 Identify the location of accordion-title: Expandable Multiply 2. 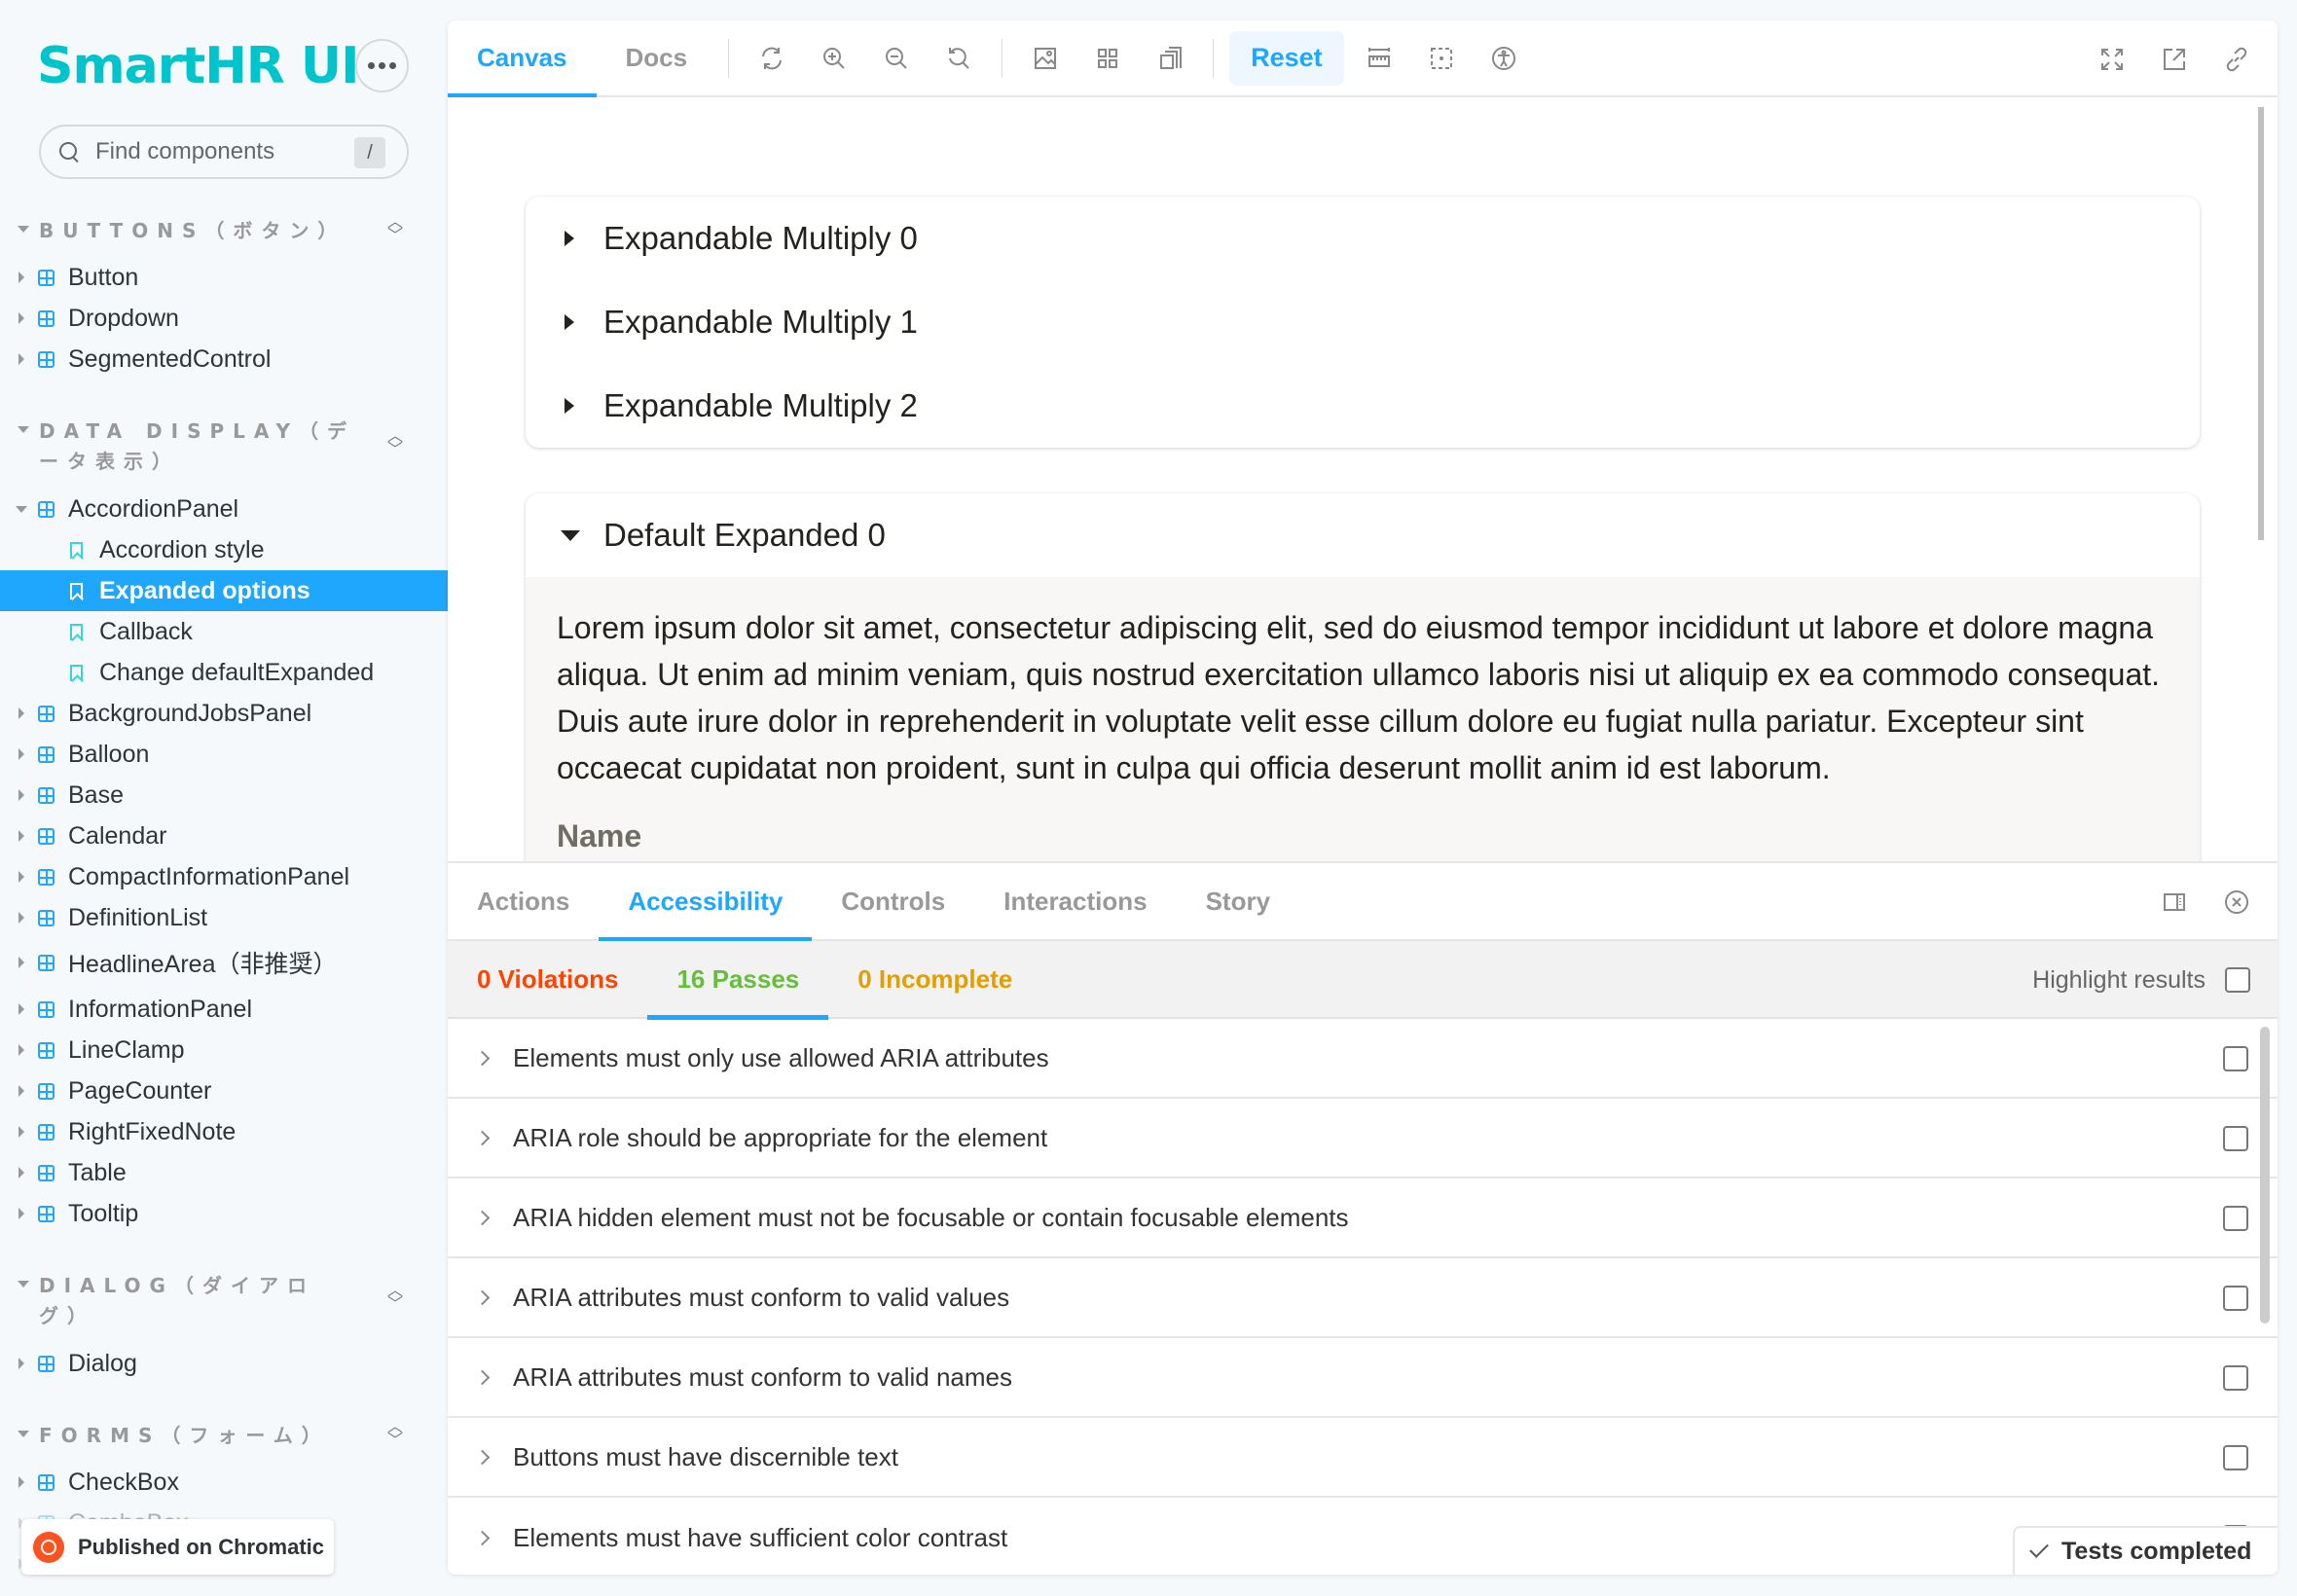
(760, 405).